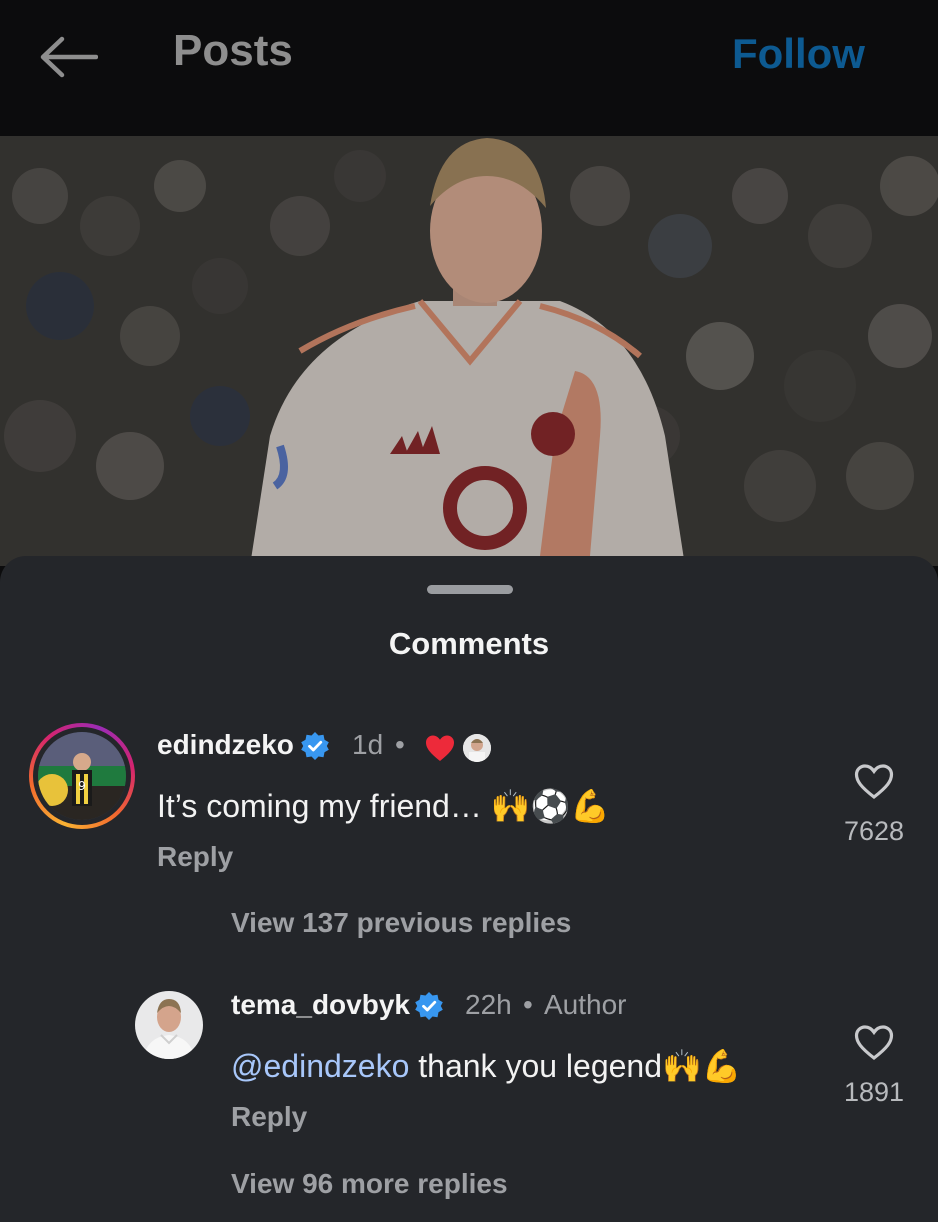 The height and width of the screenshot is (1222, 938). I want to click on comments-title: Comments, so click(469, 643).